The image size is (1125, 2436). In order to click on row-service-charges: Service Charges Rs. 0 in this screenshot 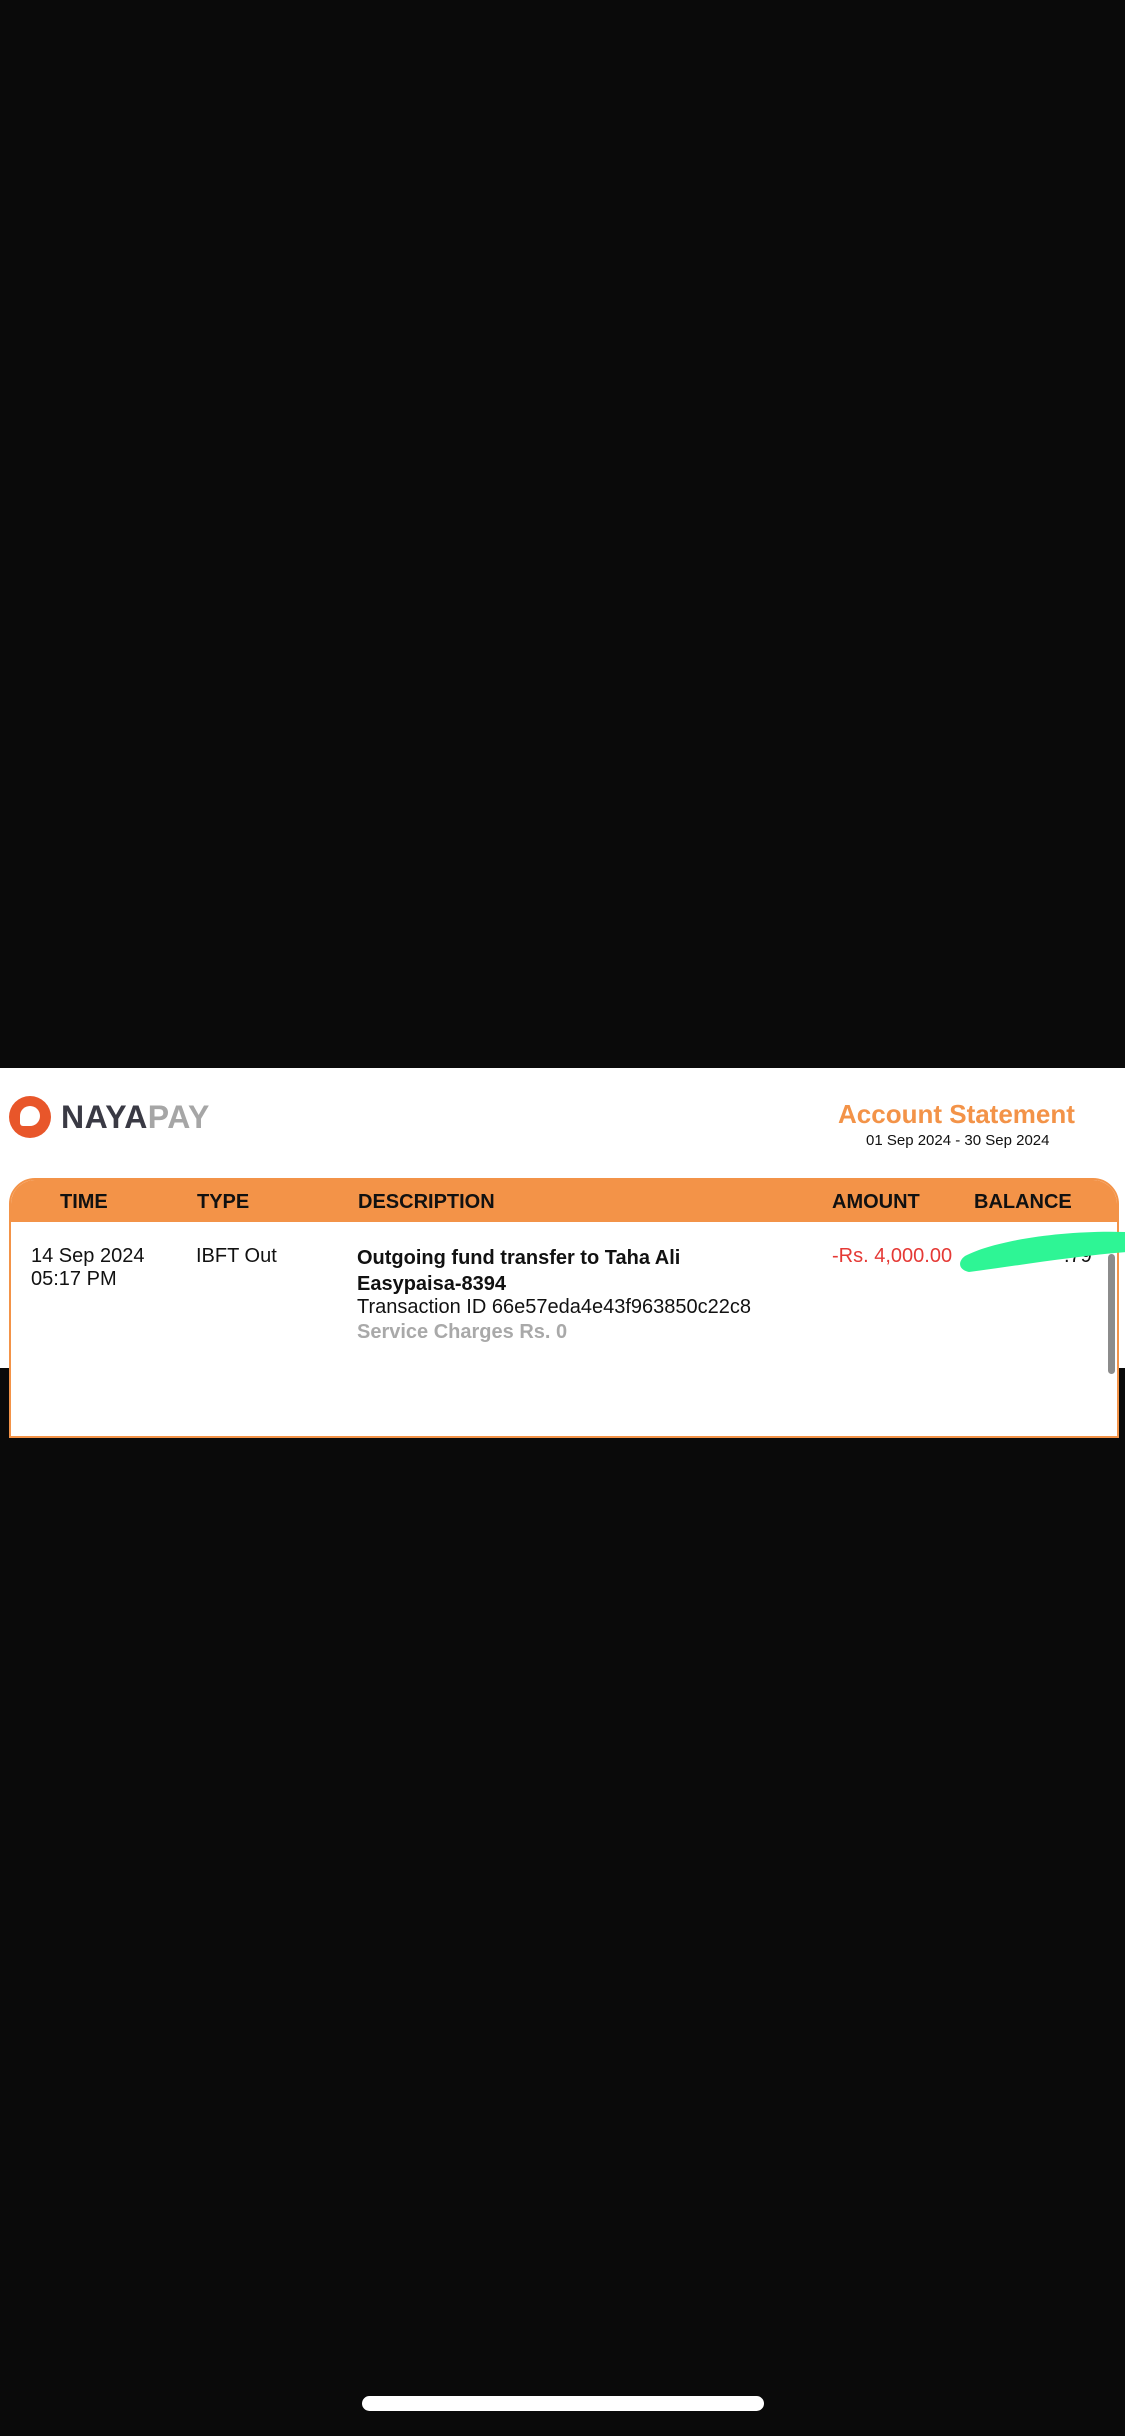, I will do `click(462, 1332)`.